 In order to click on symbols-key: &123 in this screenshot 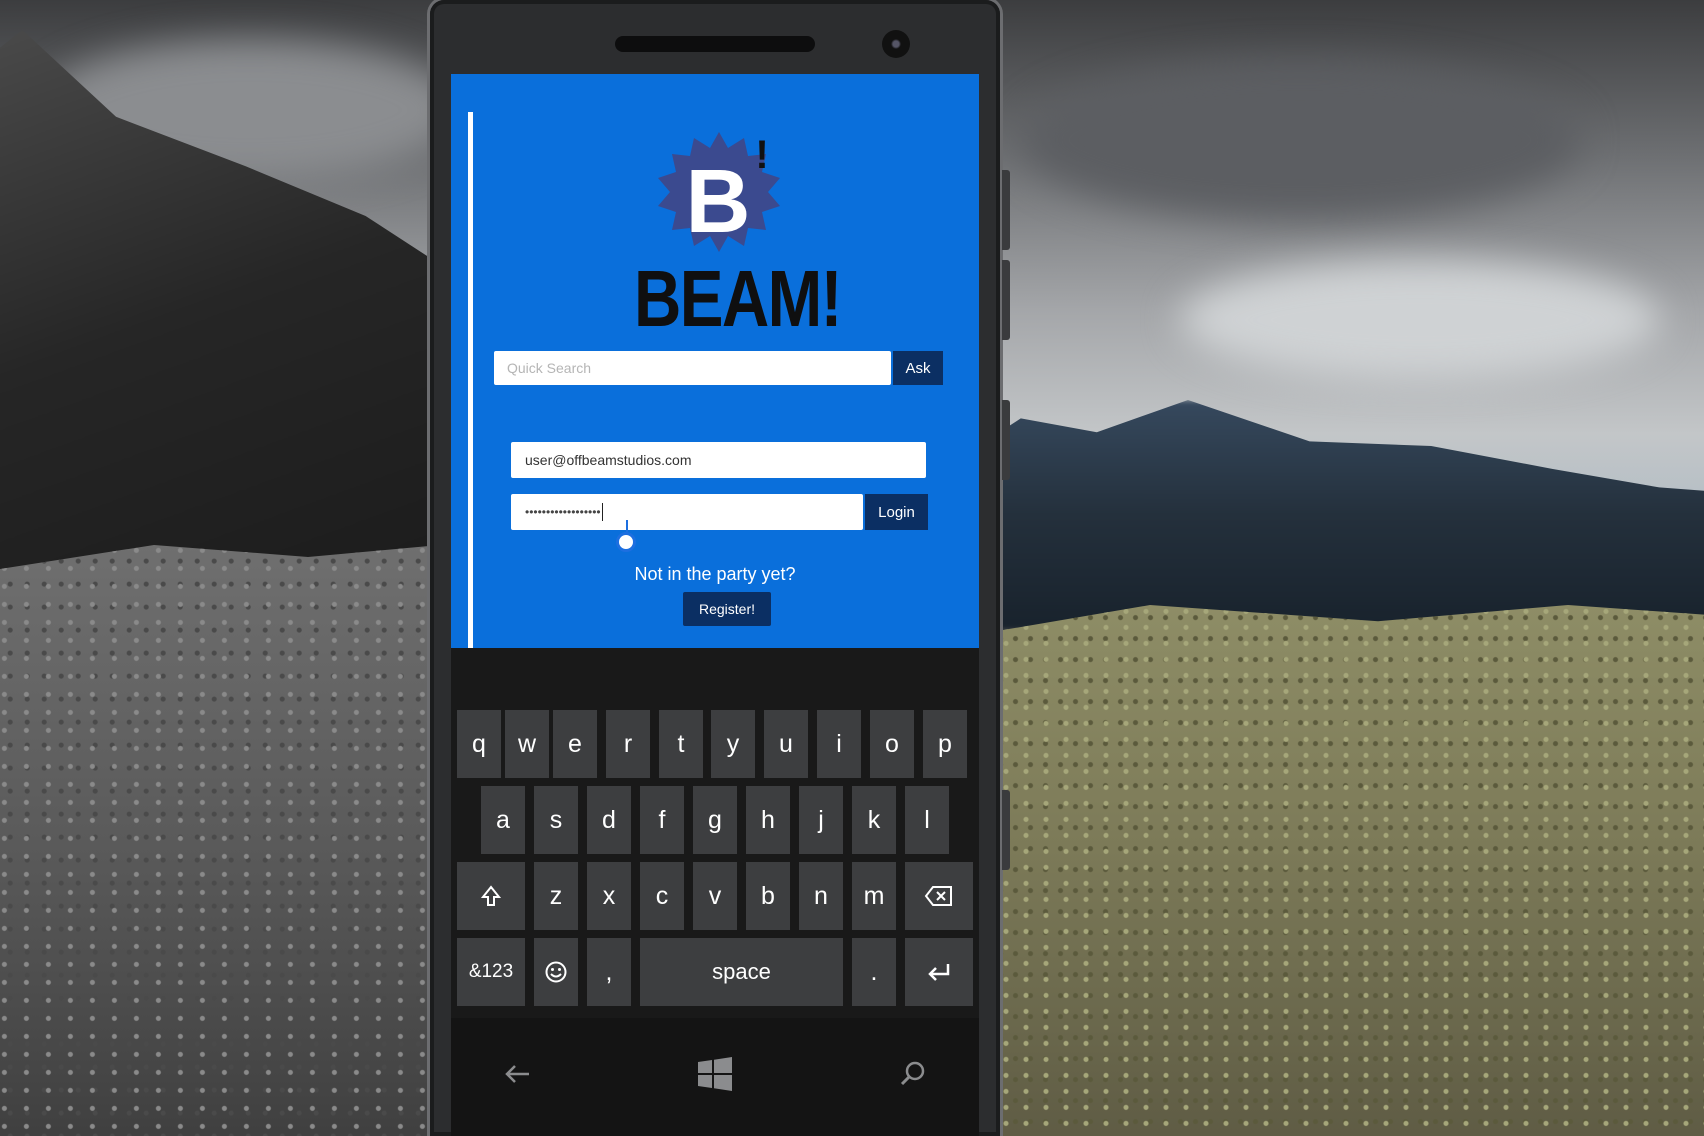, I will do `click(491, 972)`.